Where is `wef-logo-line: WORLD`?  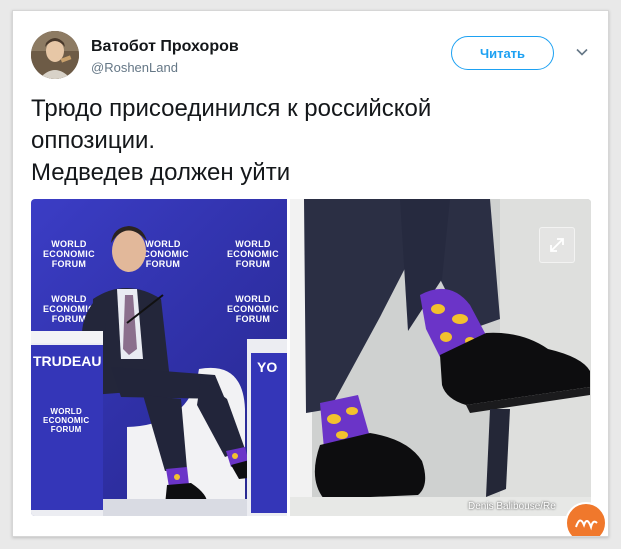 wef-logo-line: WORLD is located at coordinates (66, 411).